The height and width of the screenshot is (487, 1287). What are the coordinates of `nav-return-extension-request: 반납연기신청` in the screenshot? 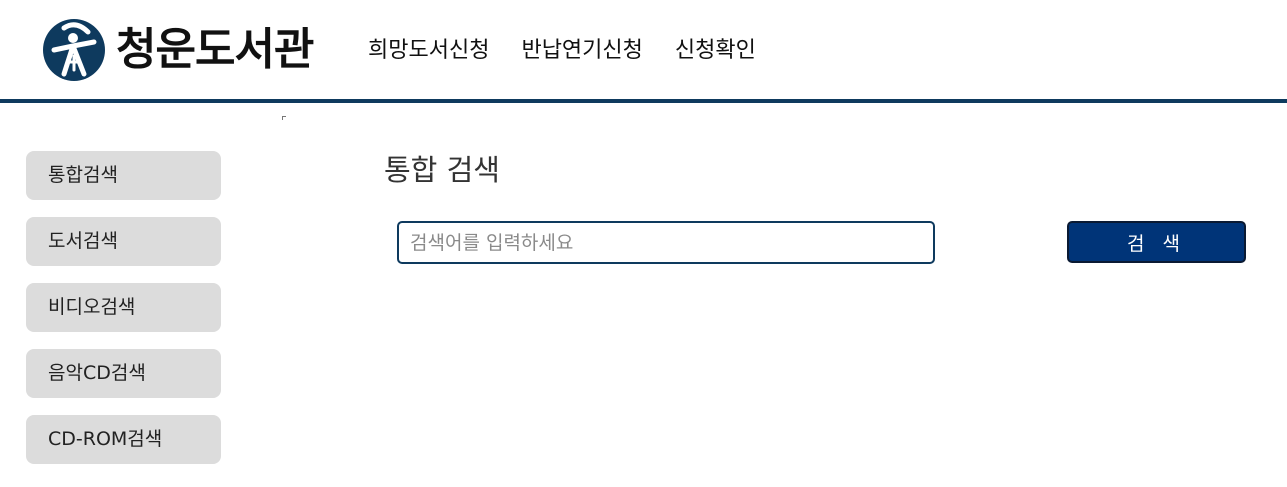 It's located at (581, 51).